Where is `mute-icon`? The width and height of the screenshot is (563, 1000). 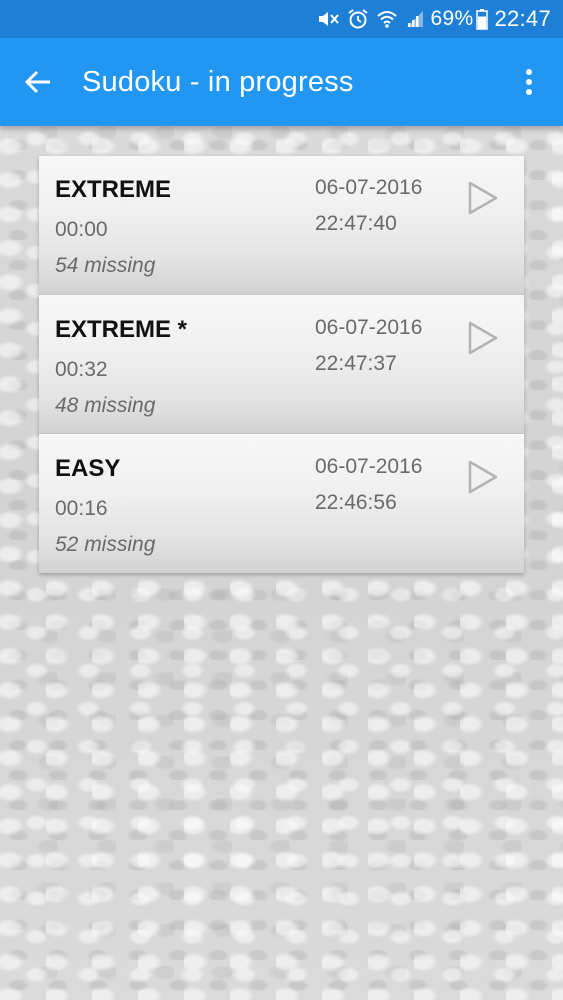
mute-icon is located at coordinates (328, 19).